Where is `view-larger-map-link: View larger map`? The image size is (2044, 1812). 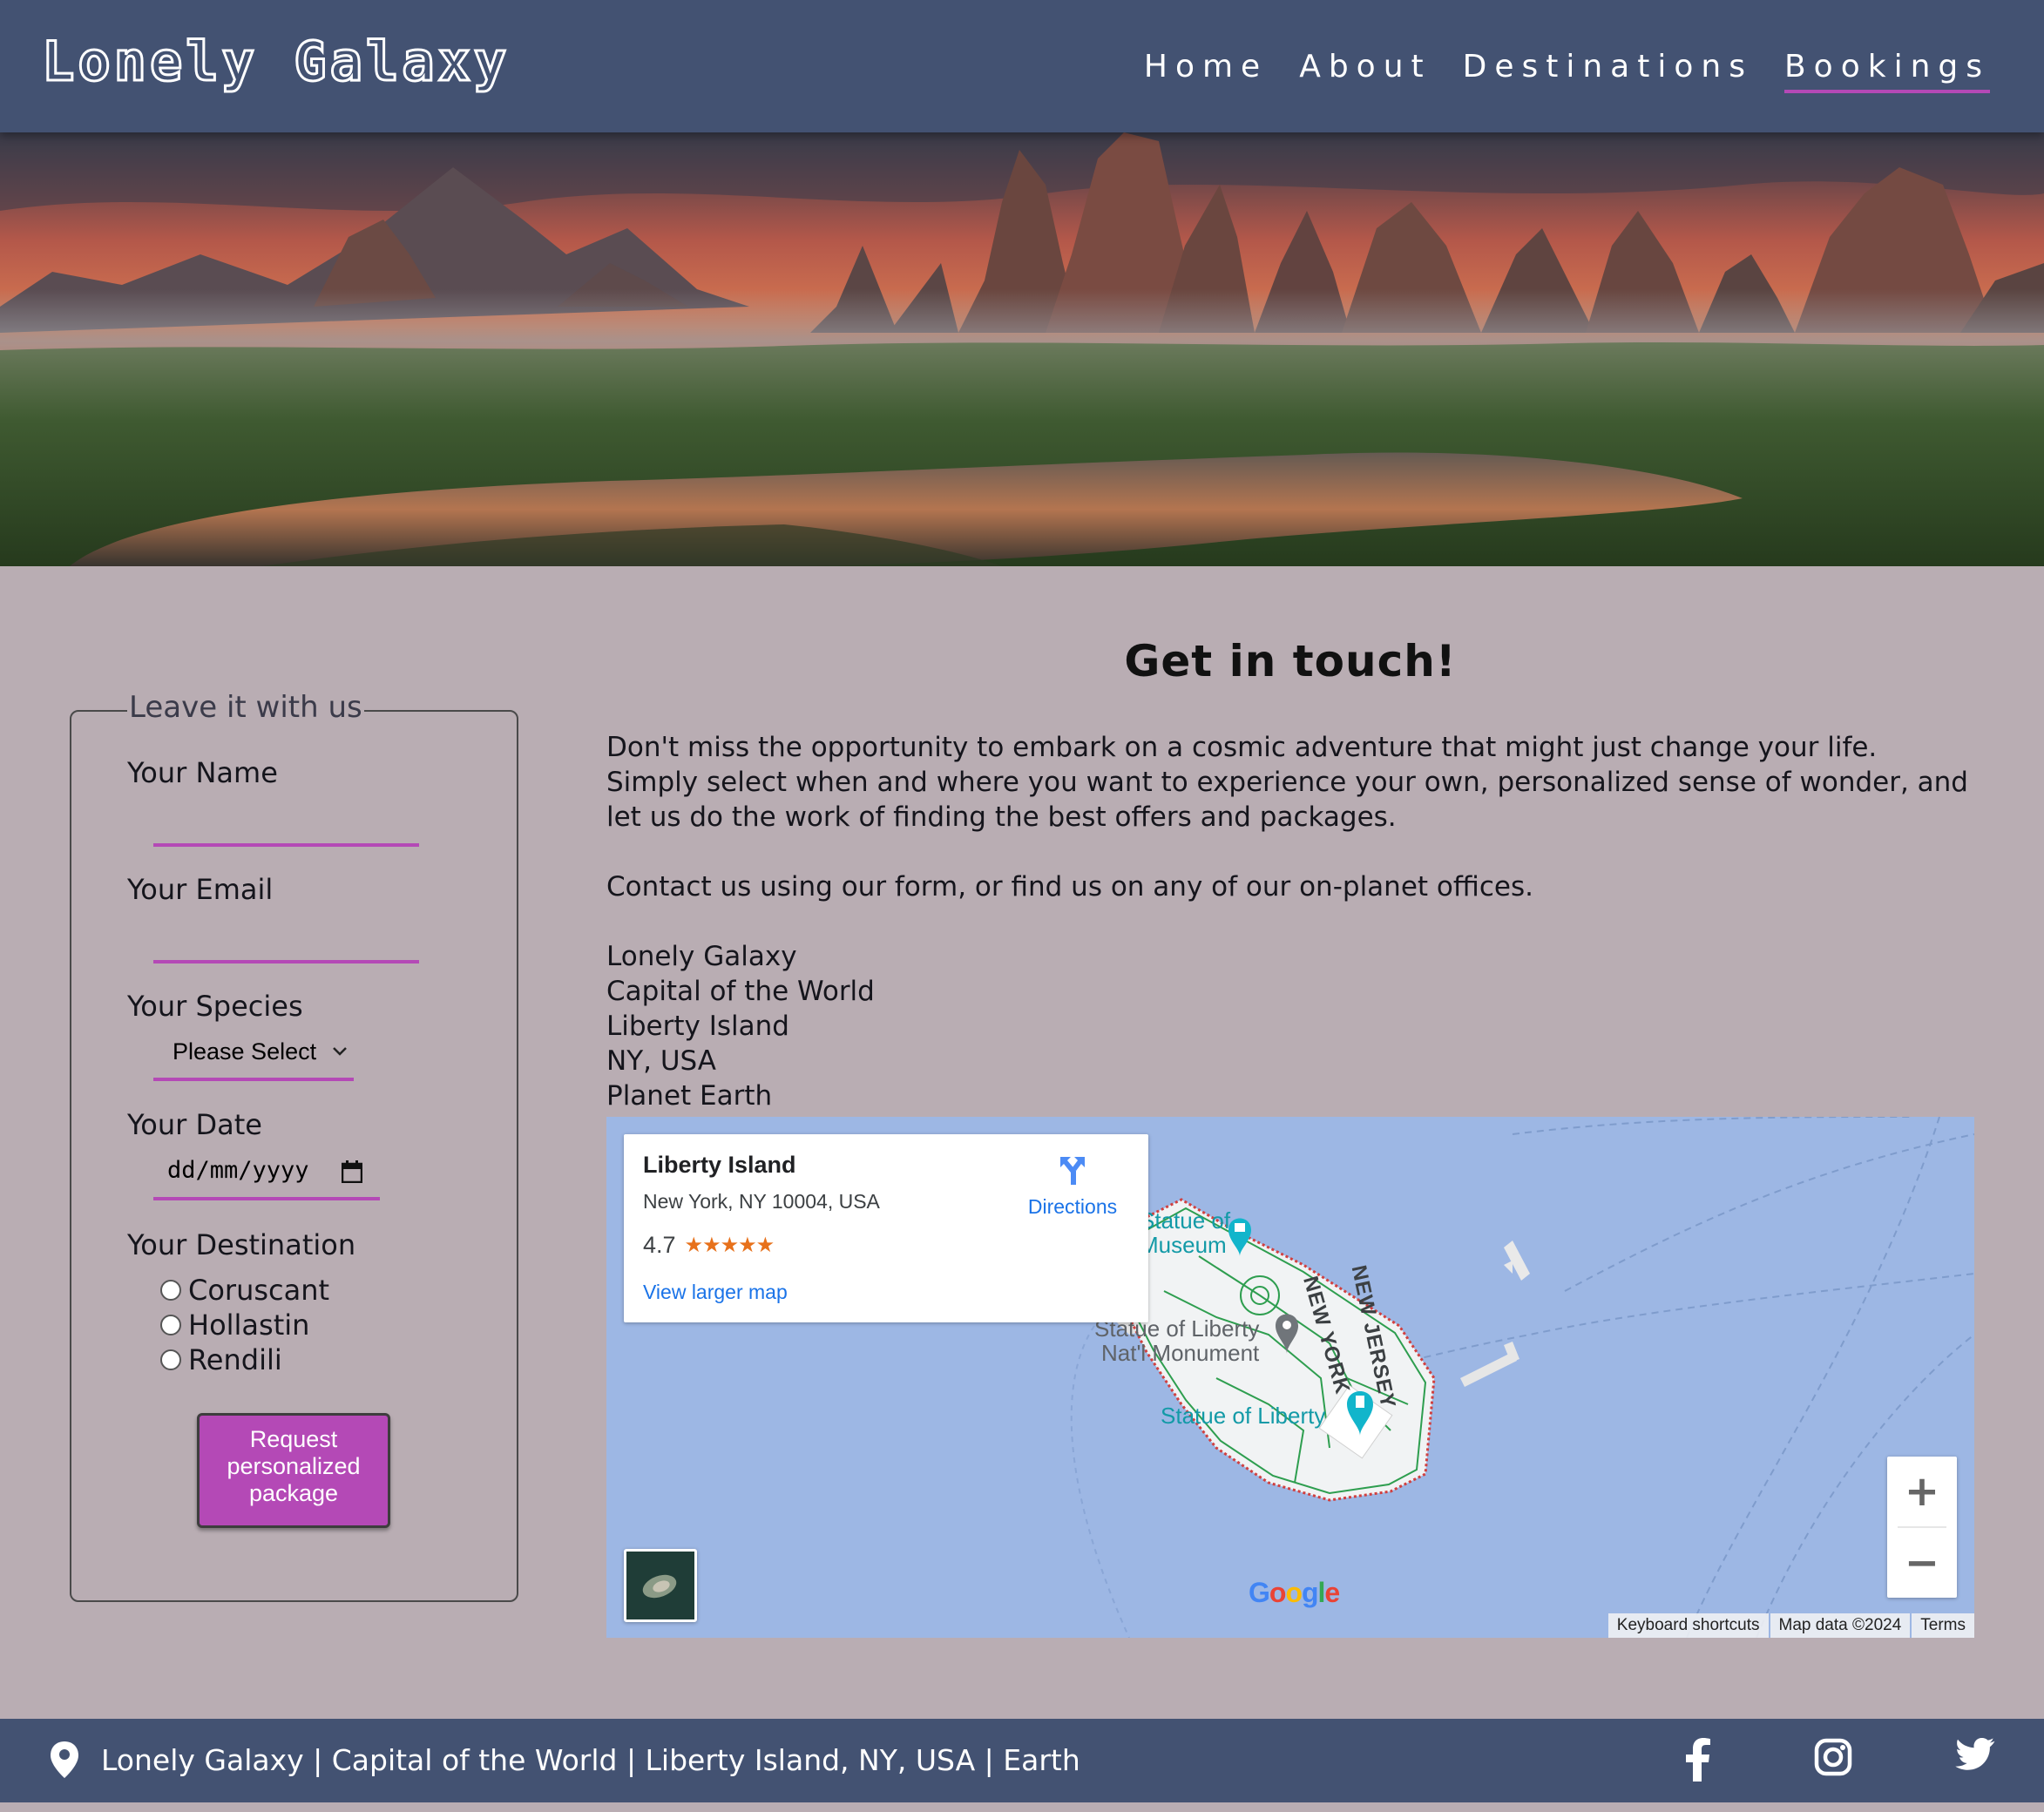
view-larger-map-link: View larger map is located at coordinates (716, 1292).